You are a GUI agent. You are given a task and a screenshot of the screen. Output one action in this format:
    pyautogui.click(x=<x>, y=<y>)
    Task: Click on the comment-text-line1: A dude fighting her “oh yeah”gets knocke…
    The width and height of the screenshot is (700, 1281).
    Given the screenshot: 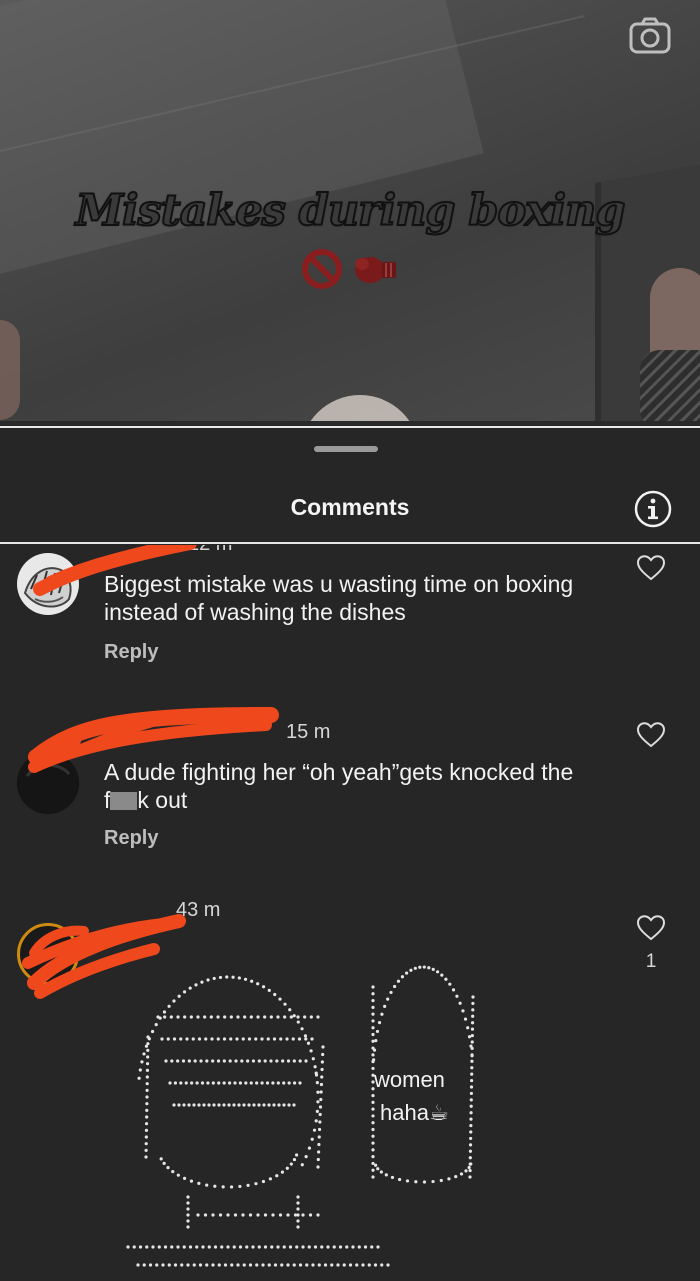 What is the action you would take?
    pyautogui.click(x=339, y=772)
    